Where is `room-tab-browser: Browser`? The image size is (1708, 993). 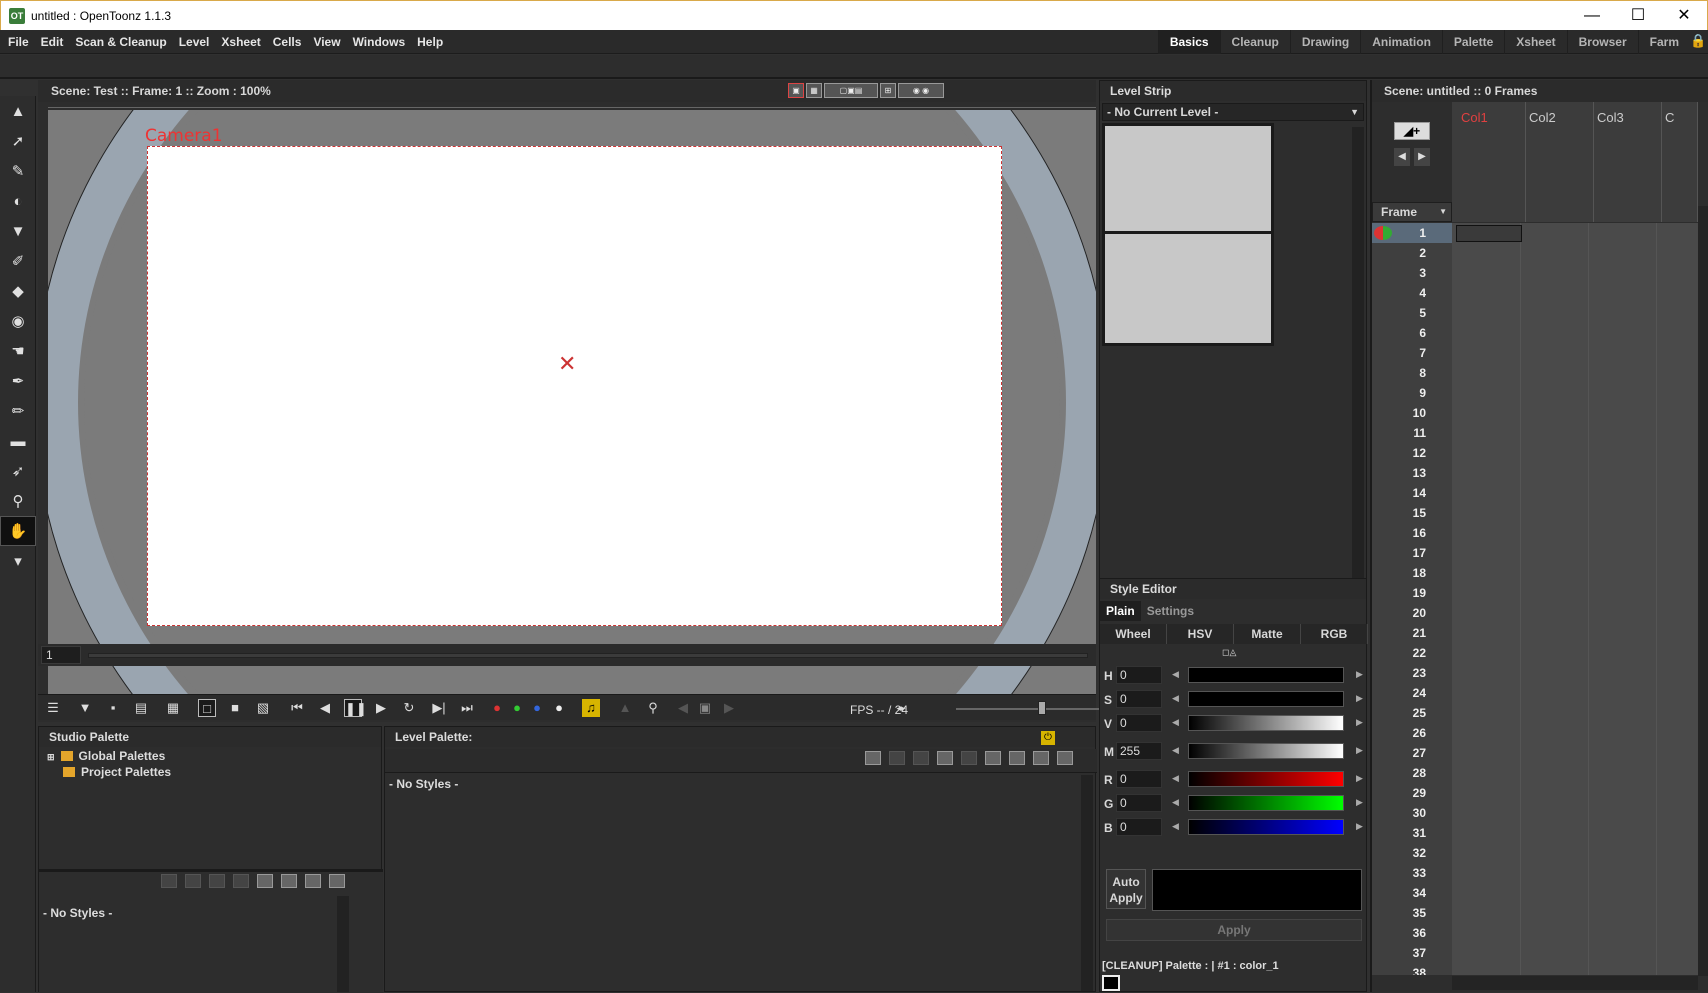
room-tab-browser: Browser is located at coordinates (1602, 42).